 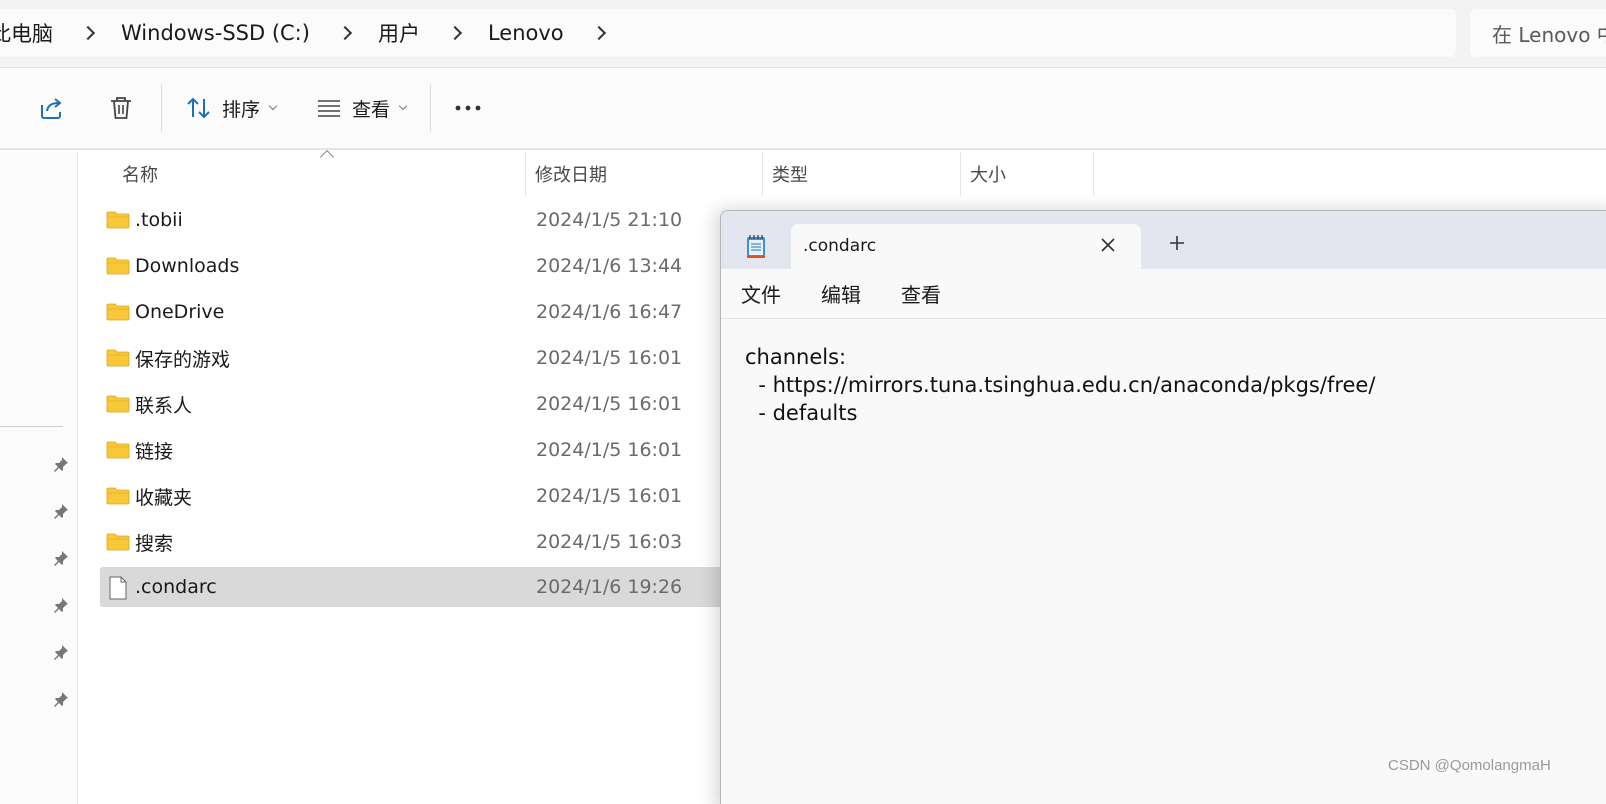 What do you see at coordinates (728, 33) in the screenshot?
I see `address-bar: 此电脑 Windows-SSD (C:) 用户 Lenovo` at bounding box center [728, 33].